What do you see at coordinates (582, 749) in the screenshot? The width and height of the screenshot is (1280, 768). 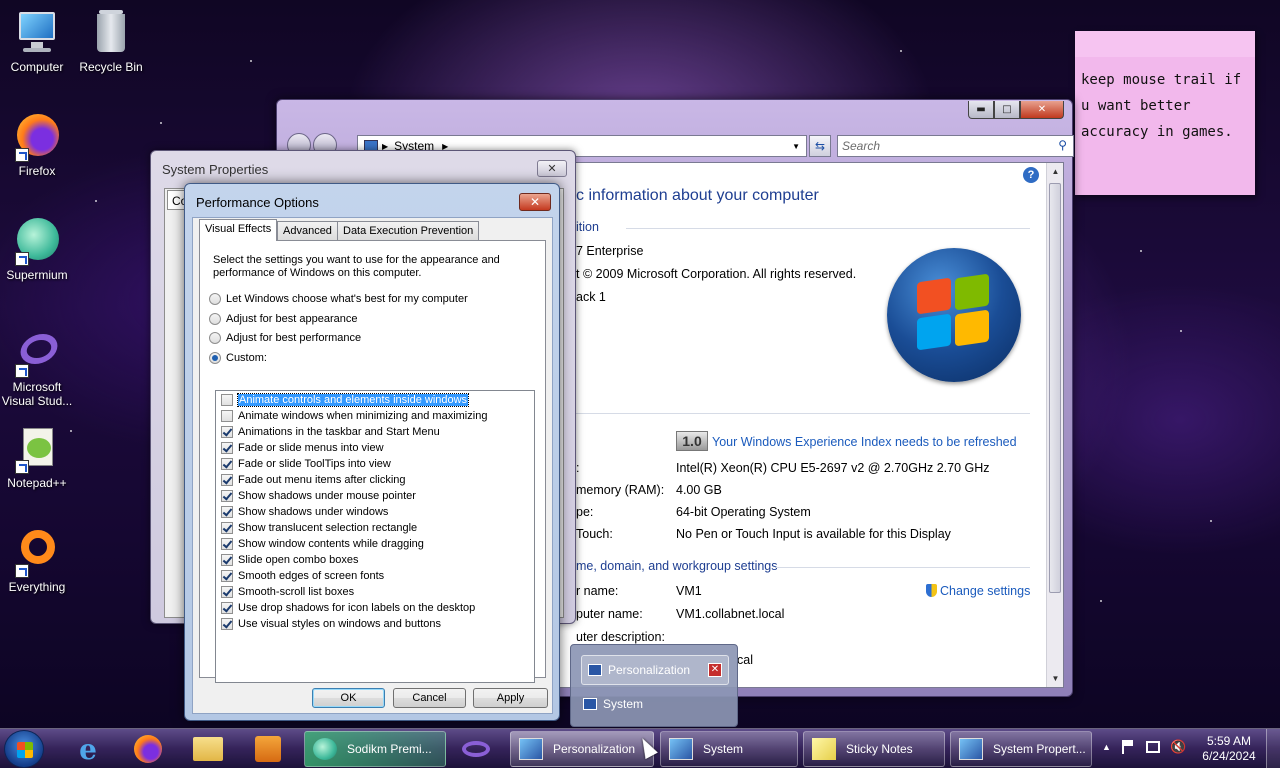 I see `taskbar-button-personalization: Personalization` at bounding box center [582, 749].